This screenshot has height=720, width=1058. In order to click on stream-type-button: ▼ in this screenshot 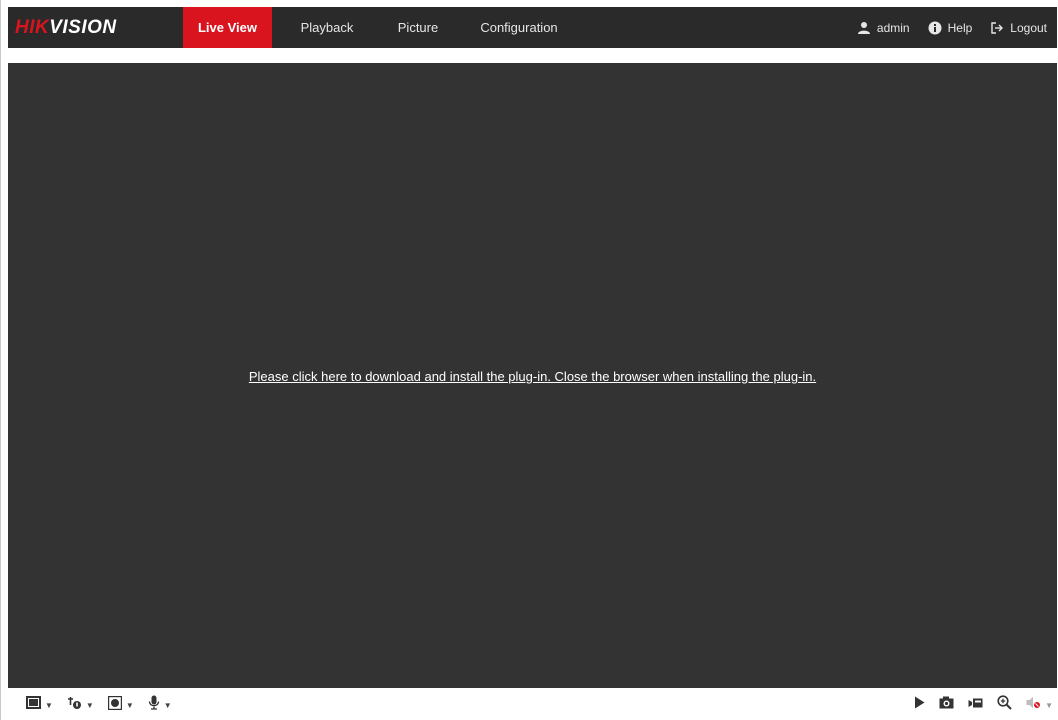, I will do `click(80, 705)`.